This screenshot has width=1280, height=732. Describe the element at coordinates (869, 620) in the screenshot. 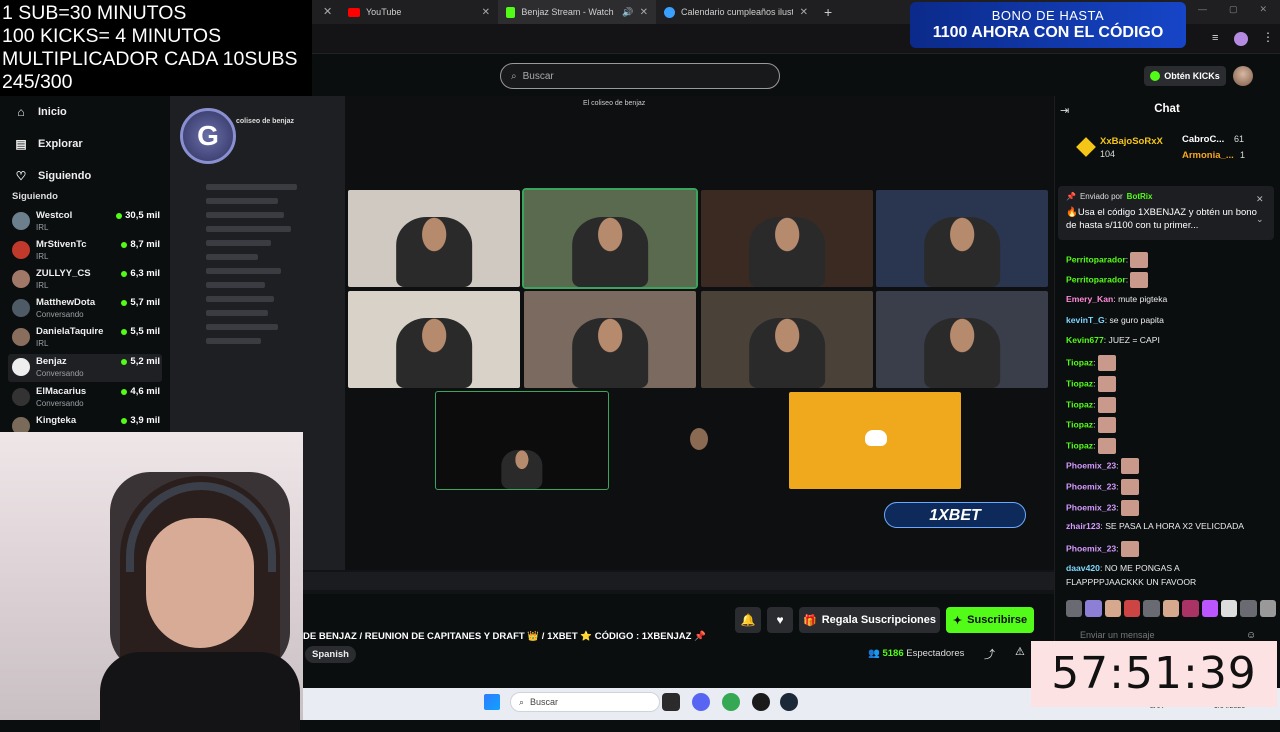

I see `gift-subs-button: 🎁 Regala Suscripciones` at that location.